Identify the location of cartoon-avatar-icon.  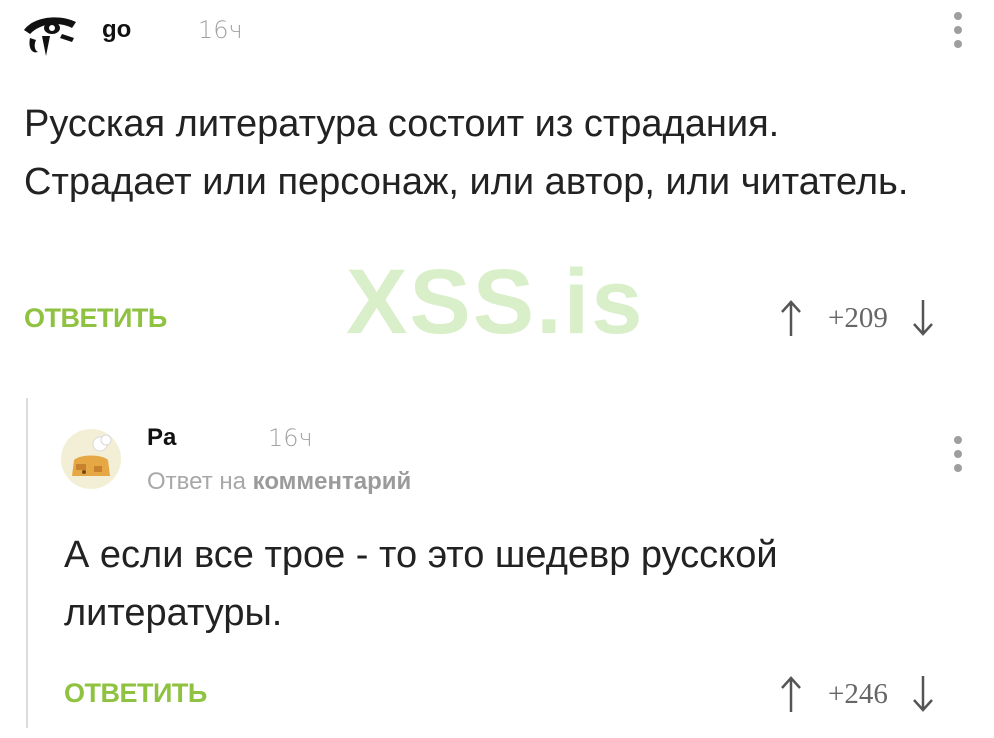
(91, 459).